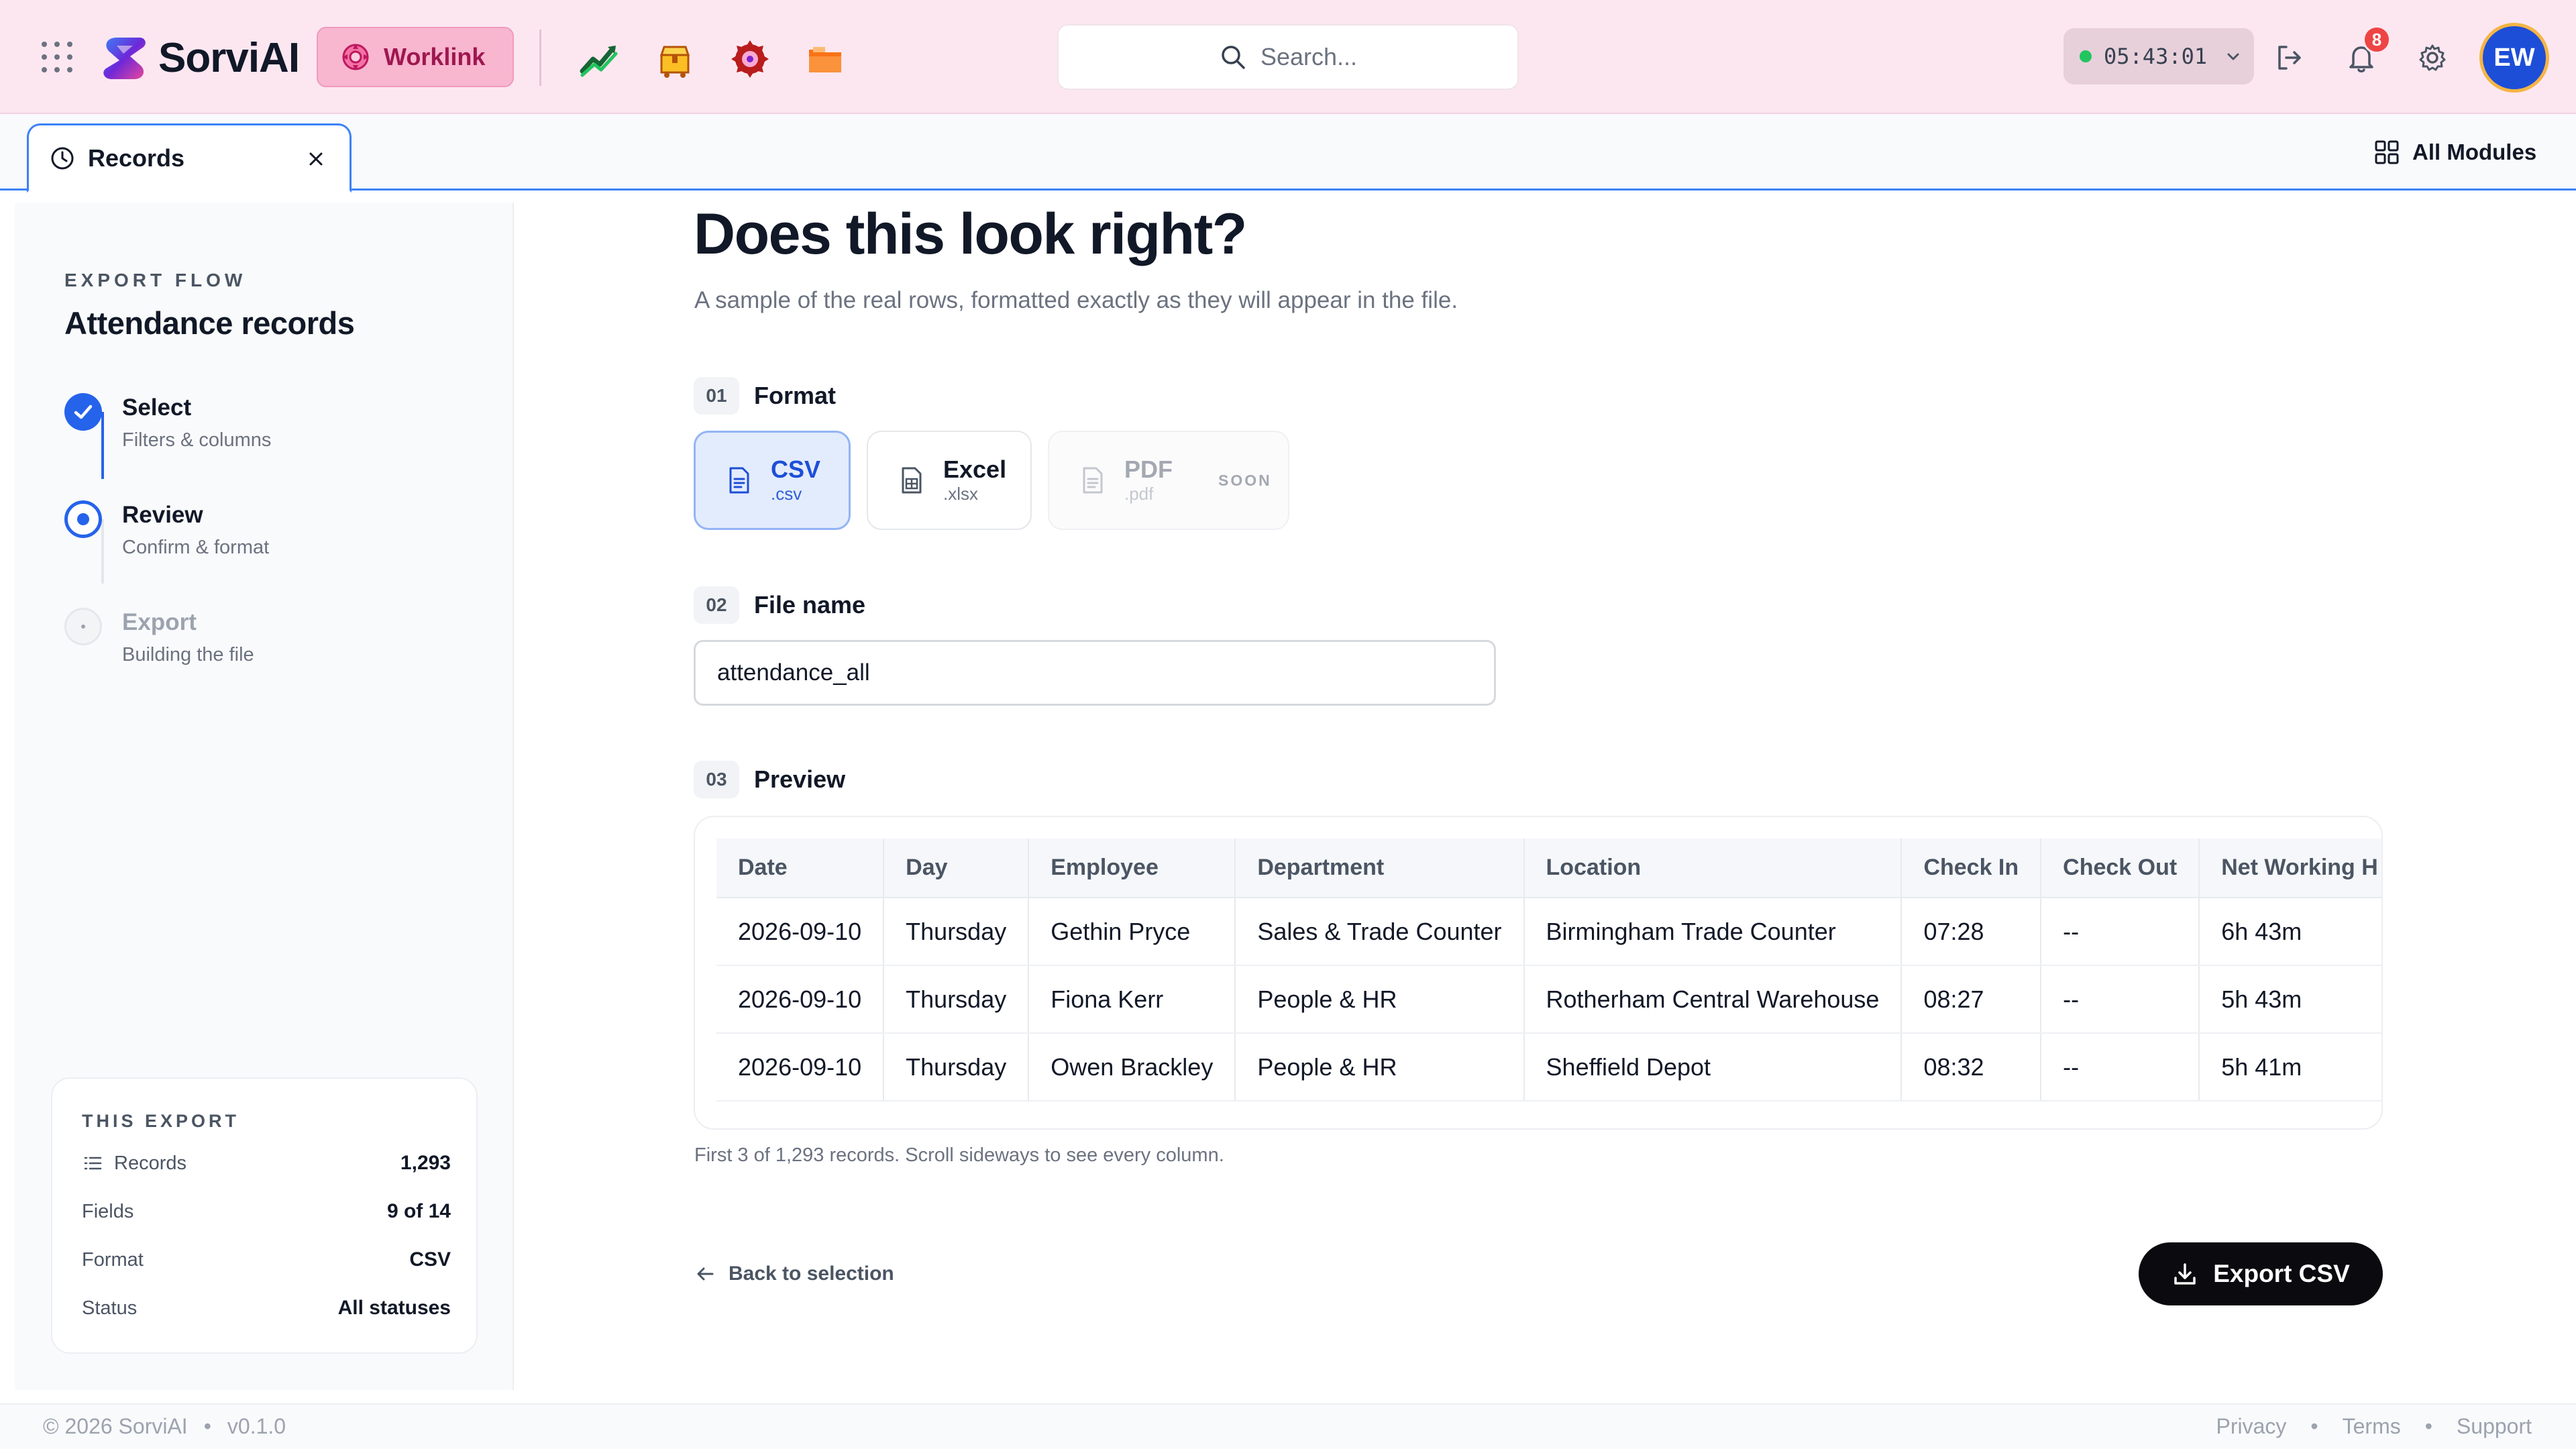 The height and width of the screenshot is (1449, 2576). I want to click on tab-records: Records, so click(189, 158).